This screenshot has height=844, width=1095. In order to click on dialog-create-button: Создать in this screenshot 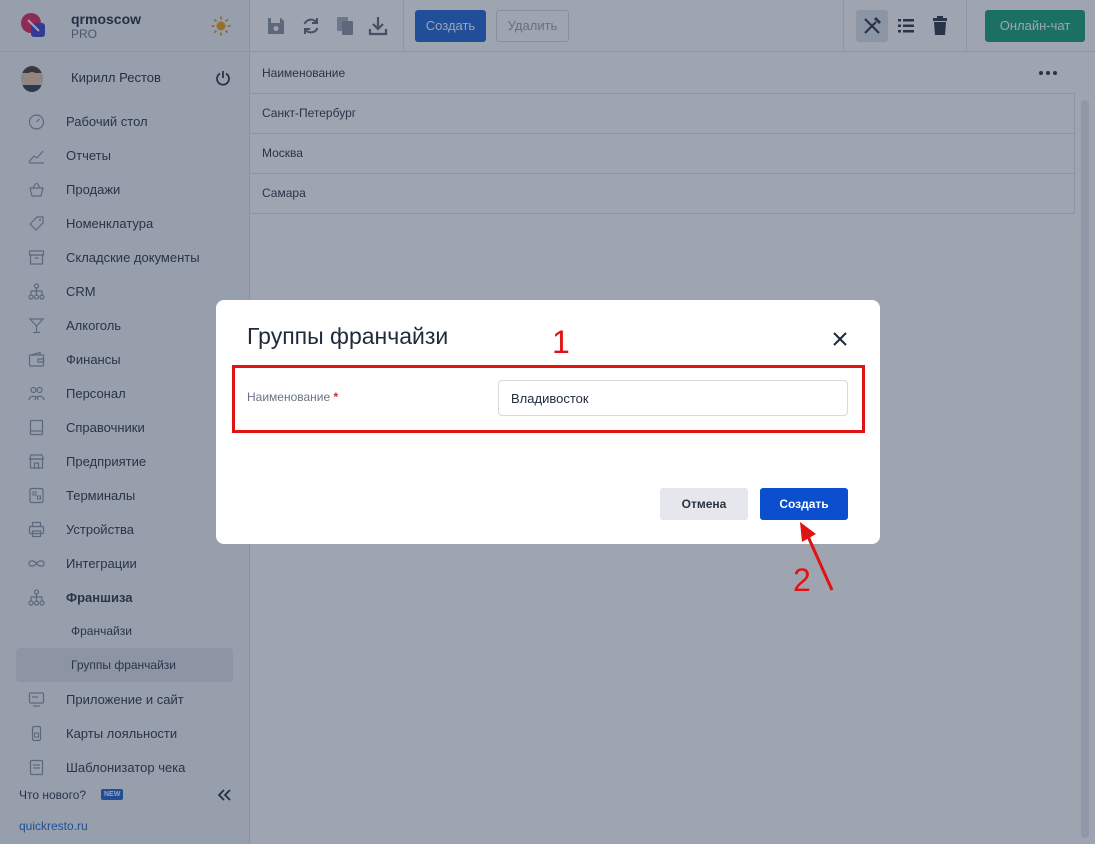, I will do `click(804, 504)`.